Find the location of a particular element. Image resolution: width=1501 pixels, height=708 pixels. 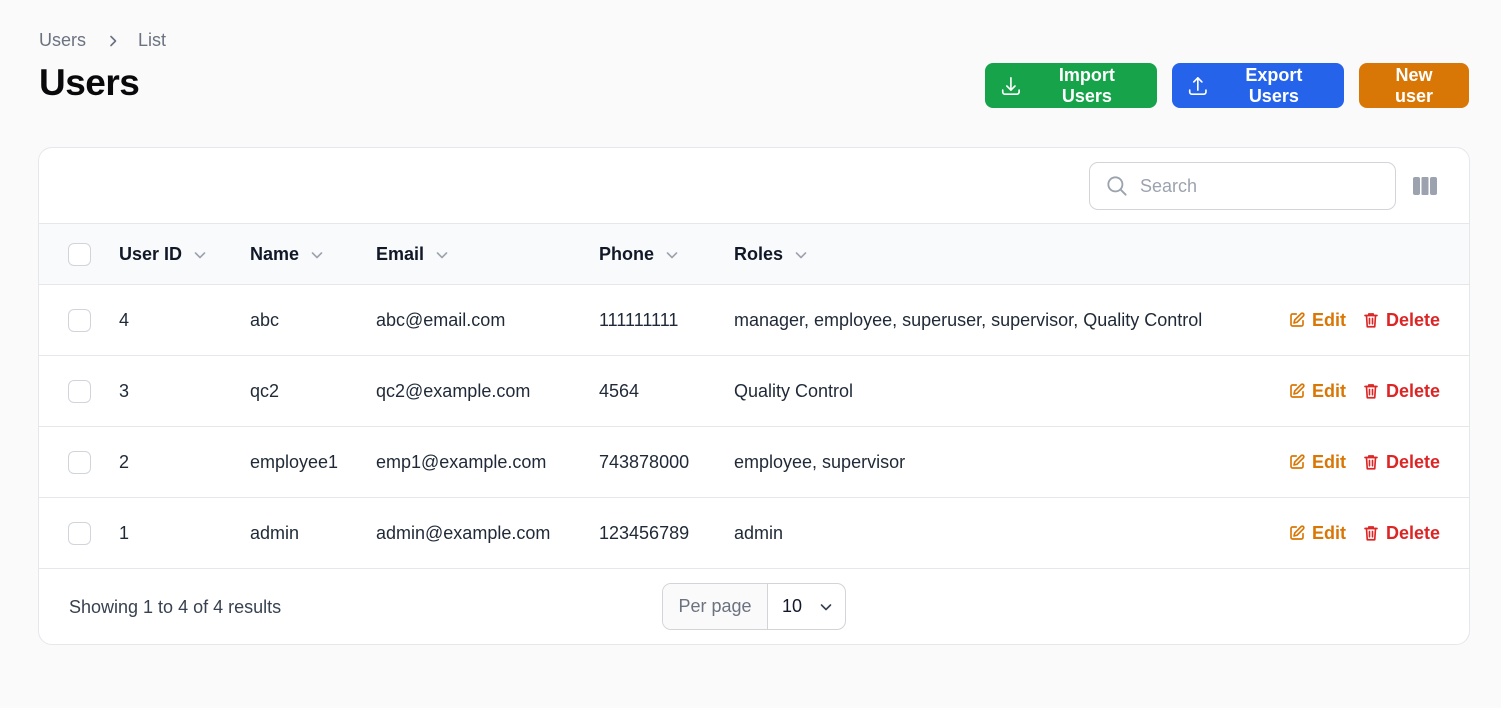

import-users-label: Import Users is located at coordinates (1086, 85).